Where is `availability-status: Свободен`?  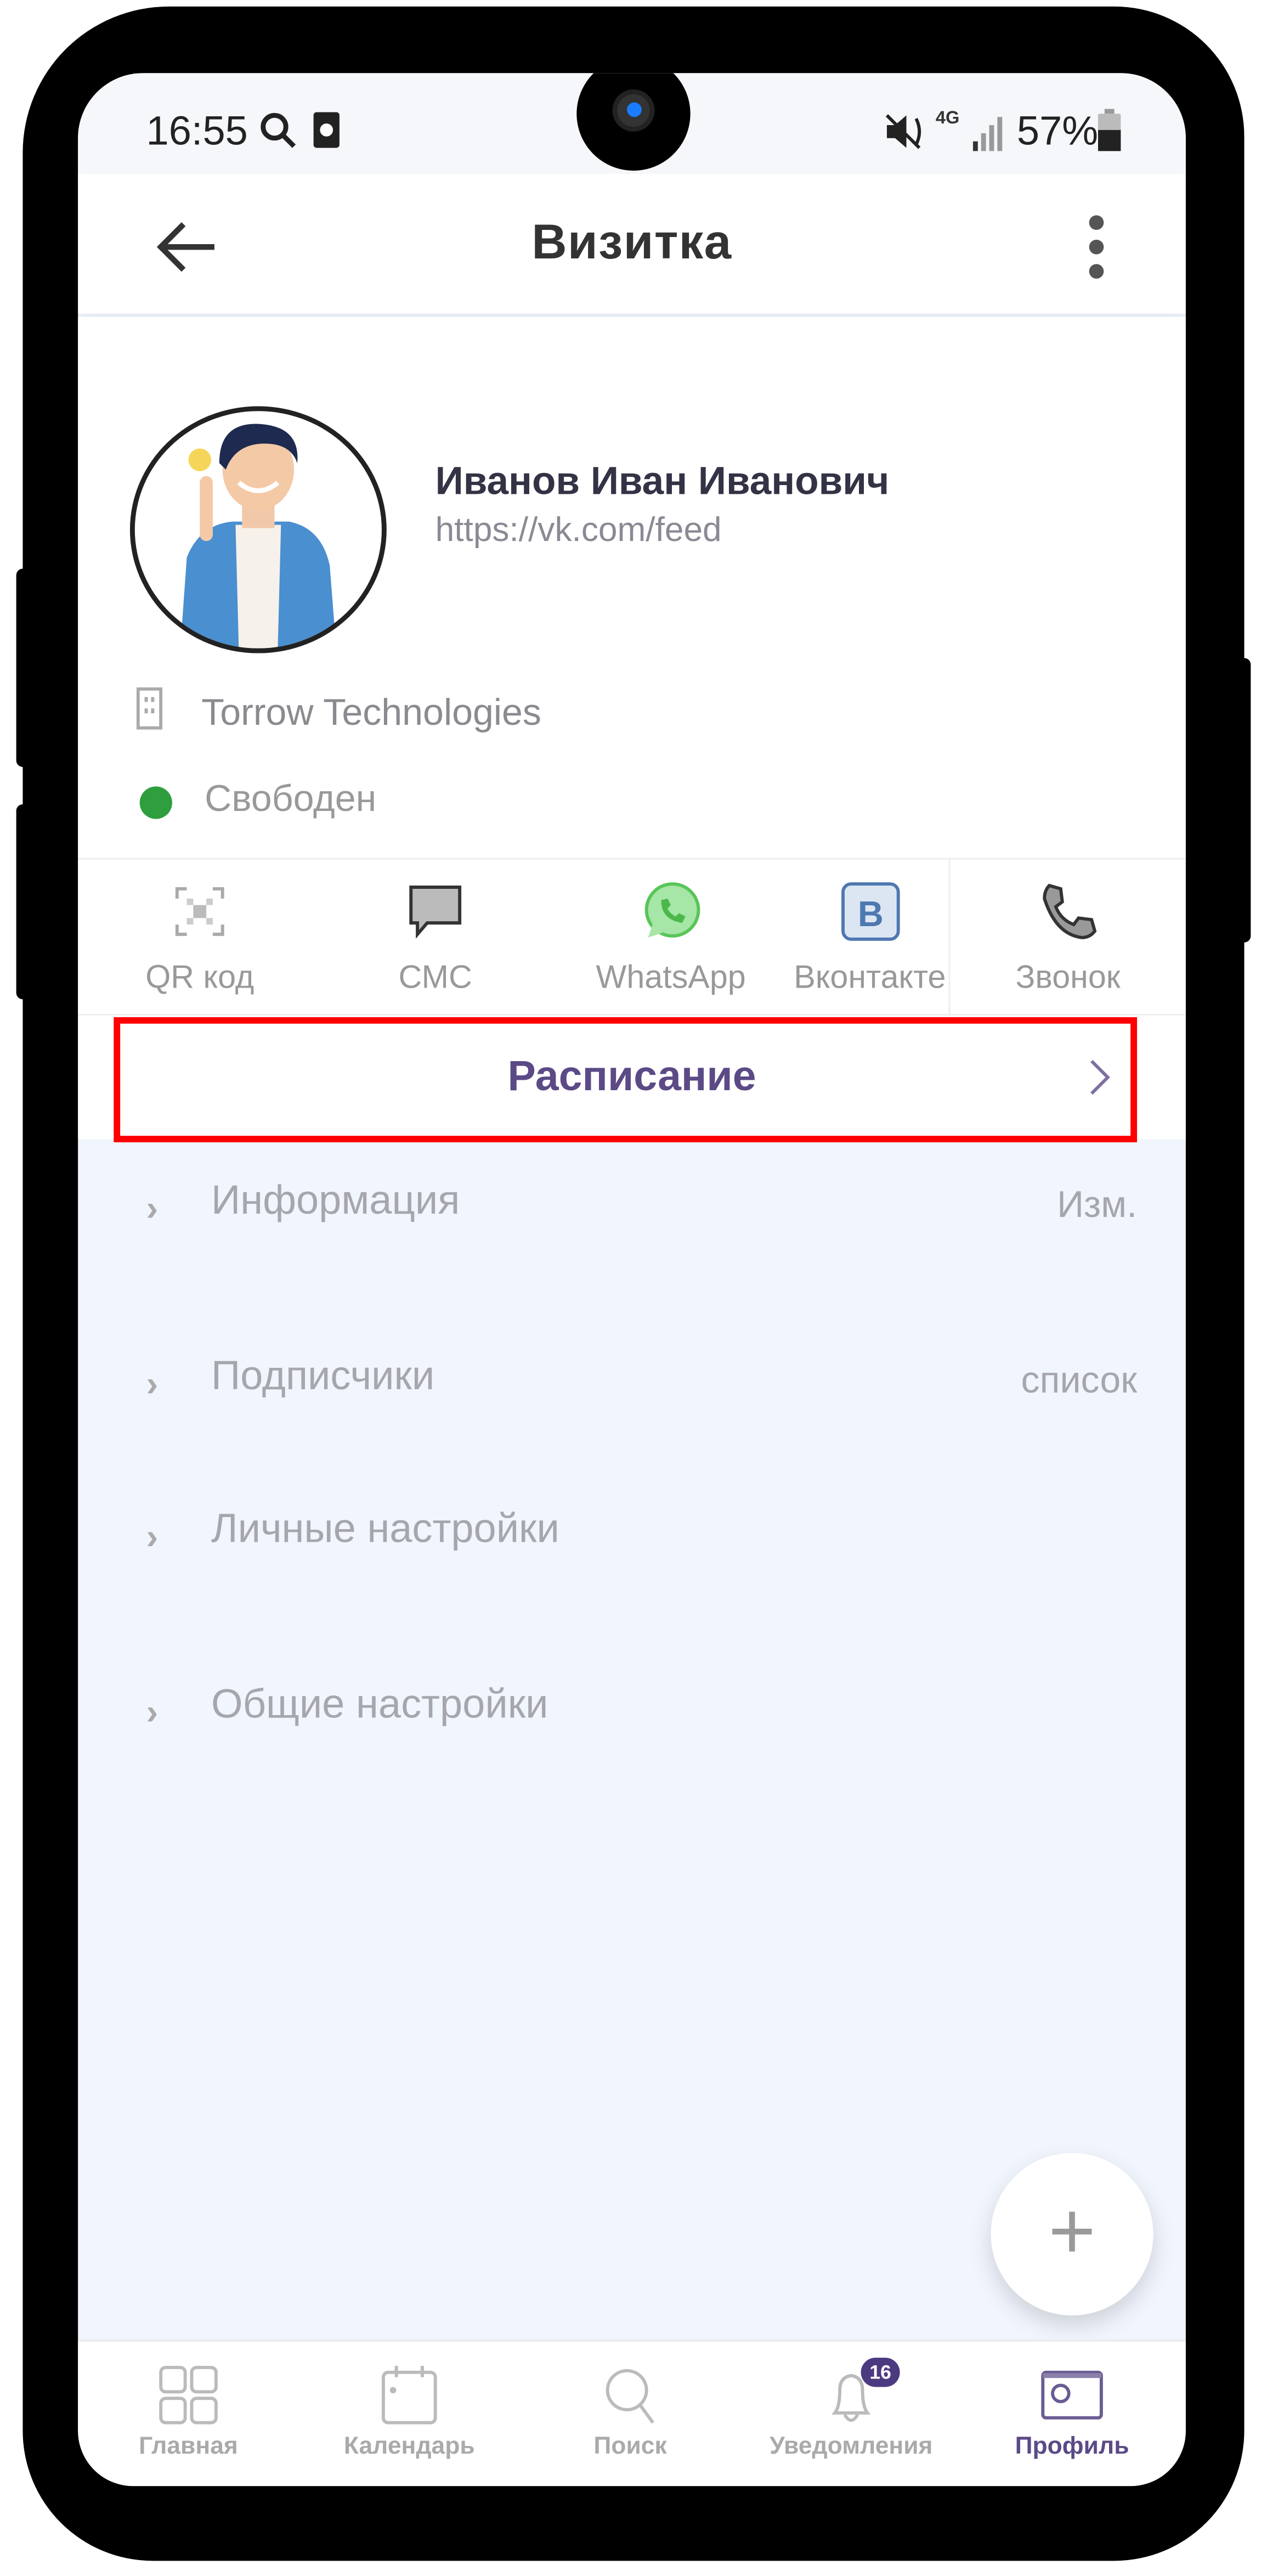 availability-status: Свободен is located at coordinates (291, 797).